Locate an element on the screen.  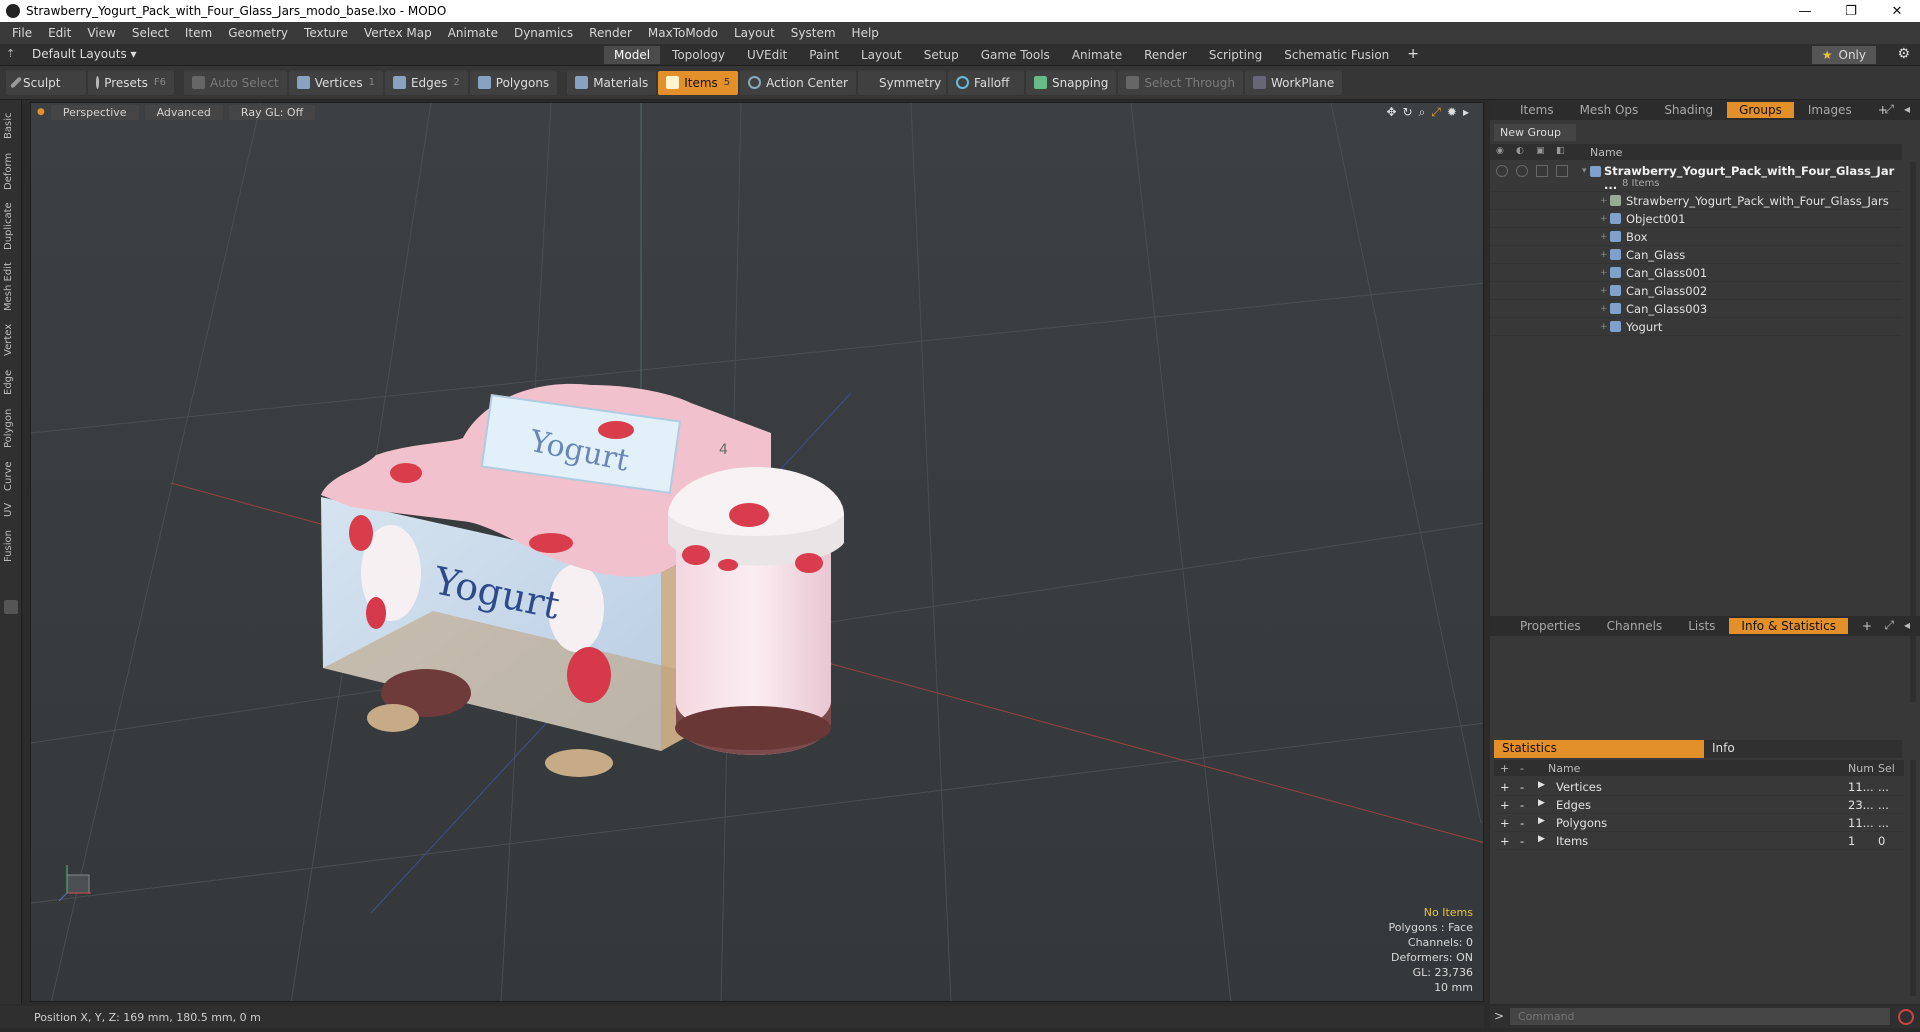
polygons-button: Polygons is located at coordinates (513, 82).